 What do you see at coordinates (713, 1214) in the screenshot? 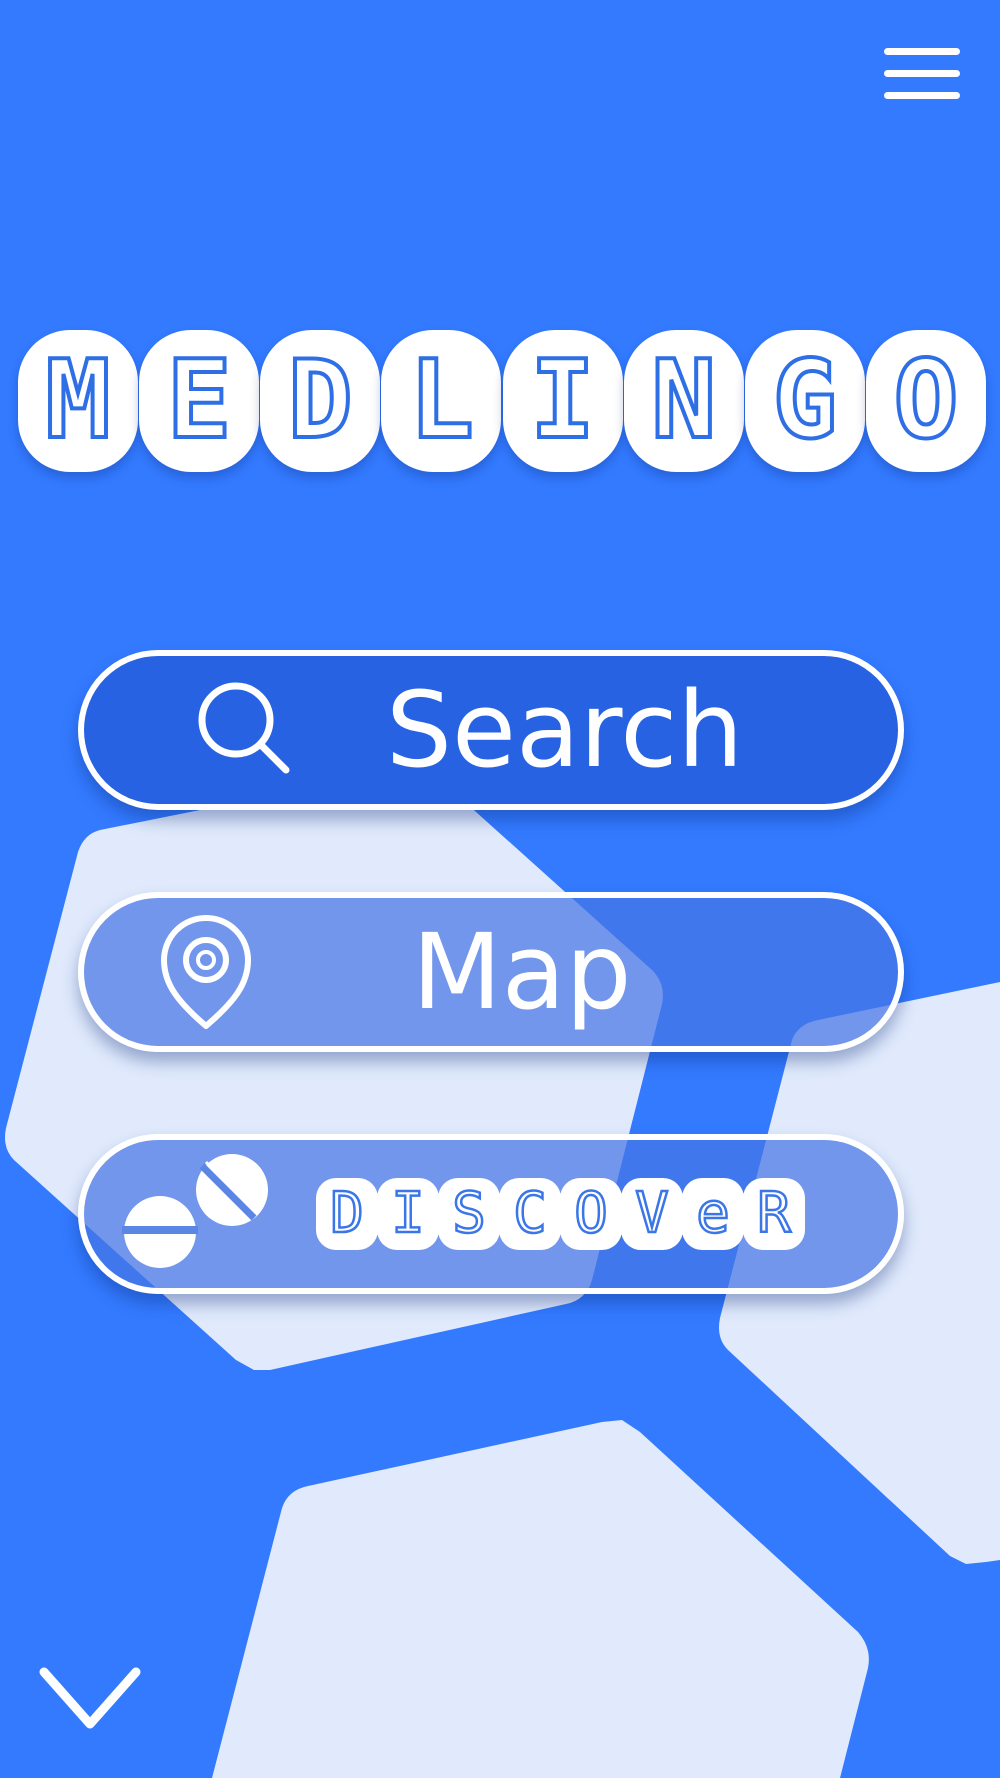
I see `discover-letter: e` at bounding box center [713, 1214].